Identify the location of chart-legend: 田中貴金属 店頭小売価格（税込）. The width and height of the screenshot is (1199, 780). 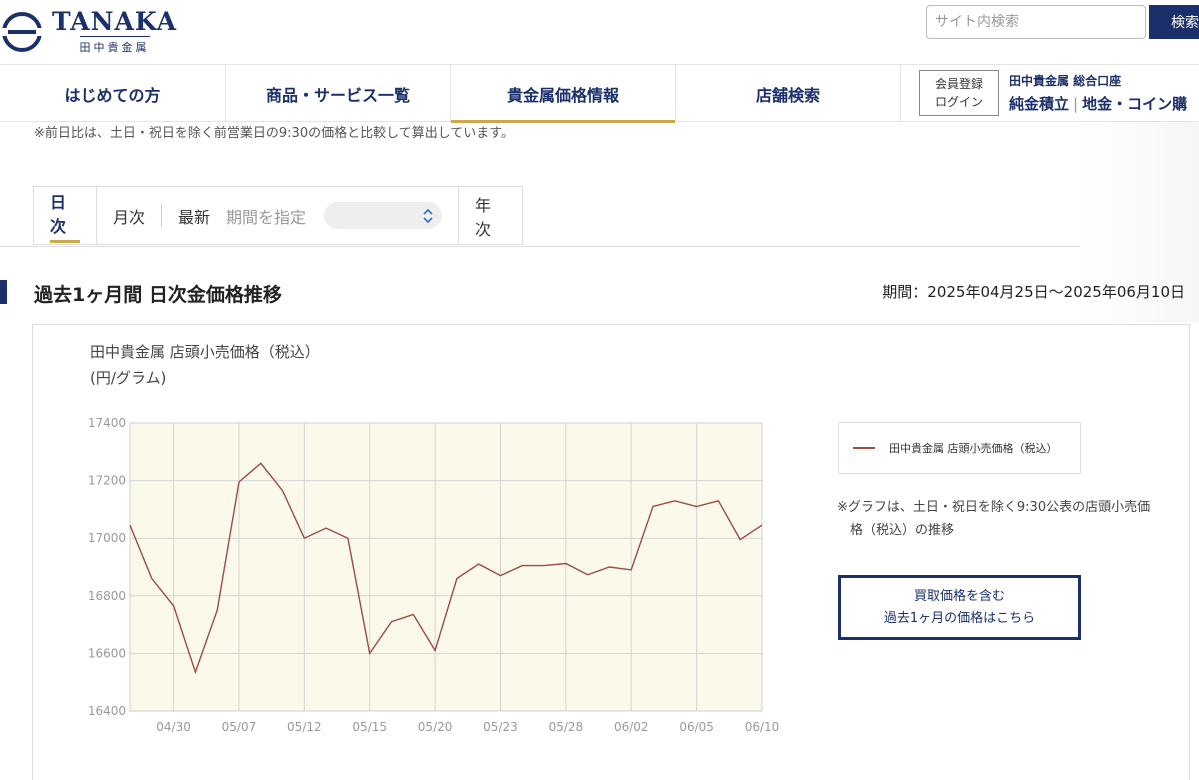
(959, 448).